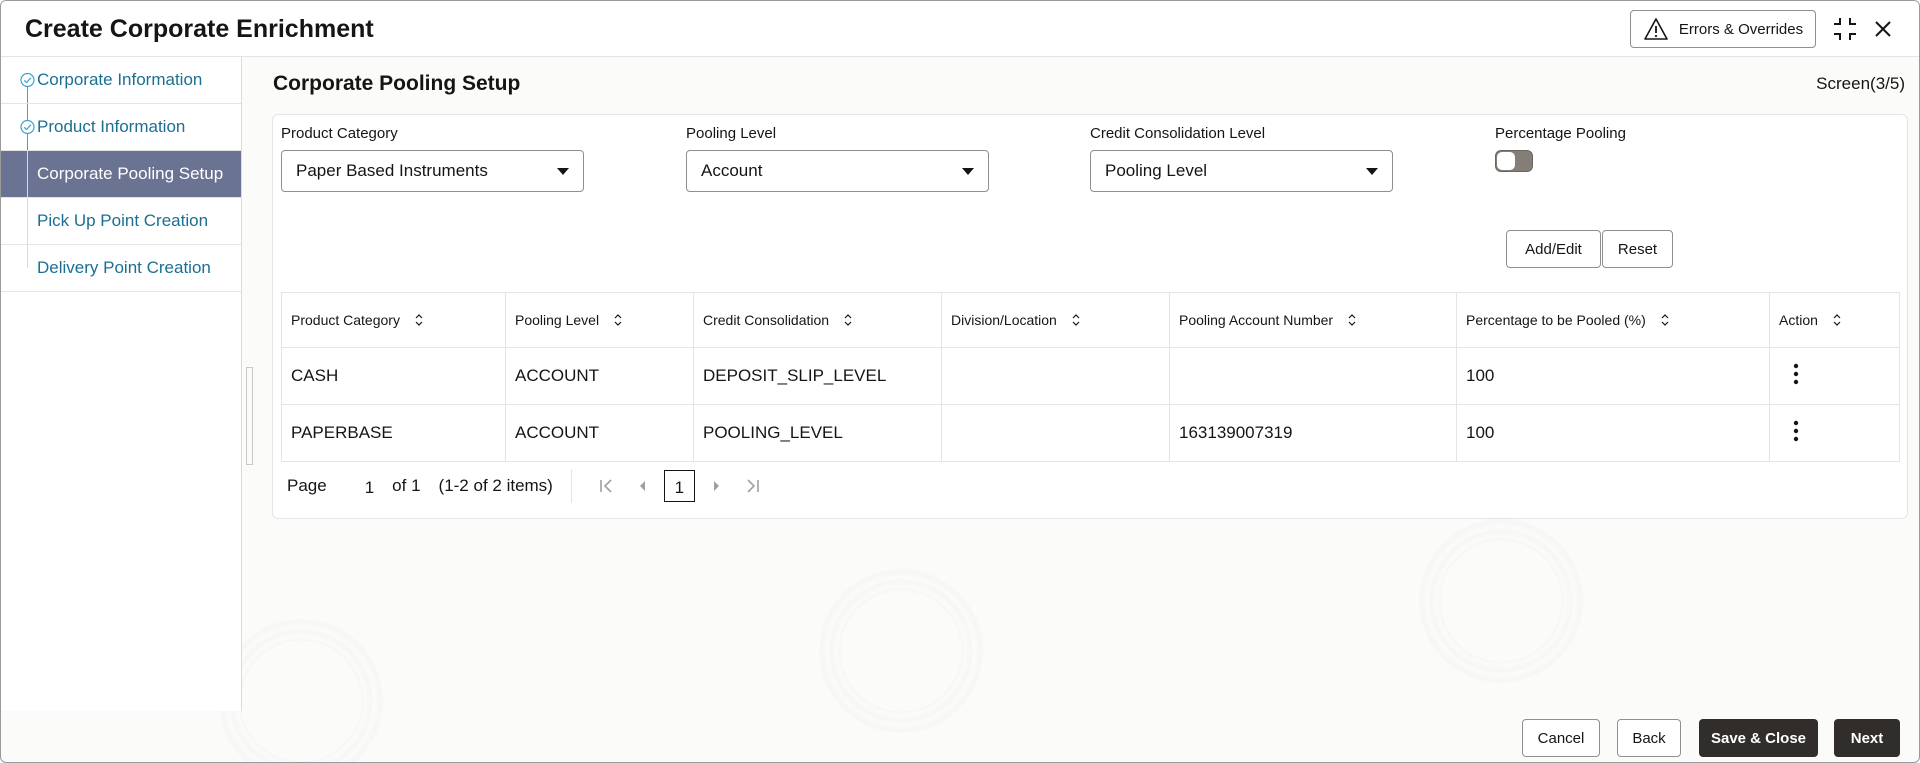  I want to click on column-header-product-category: Product Category, so click(393, 320).